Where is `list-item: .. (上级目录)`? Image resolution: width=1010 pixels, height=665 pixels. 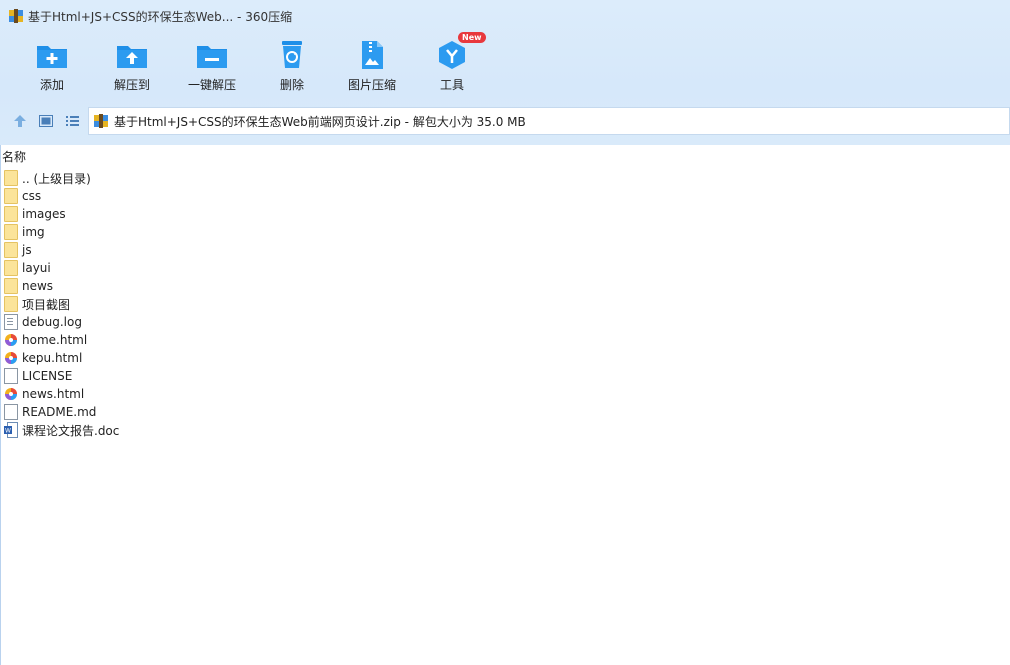
list-item: .. (上级目录) is located at coordinates (304, 178).